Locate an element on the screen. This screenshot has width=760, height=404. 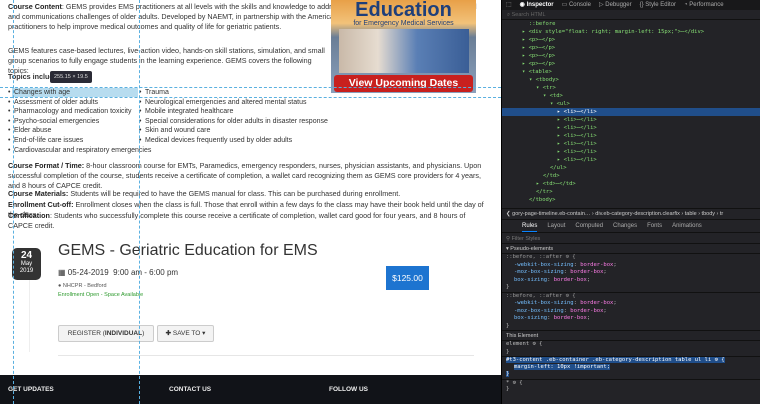
event-title: GEMS - Geriatric Education for EMS is located at coordinates (188, 251).